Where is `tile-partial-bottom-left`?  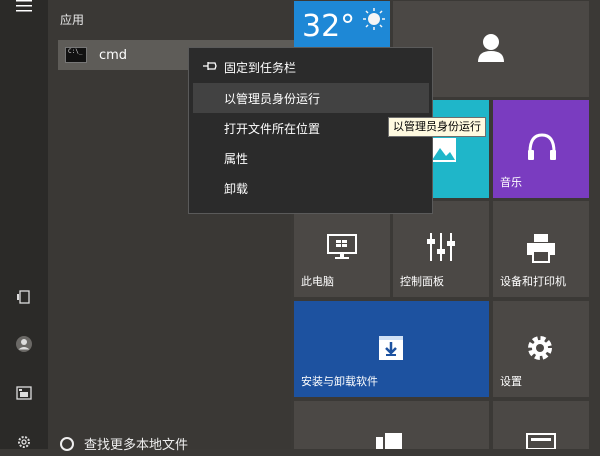 tile-partial-bottom-left is located at coordinates (391, 425).